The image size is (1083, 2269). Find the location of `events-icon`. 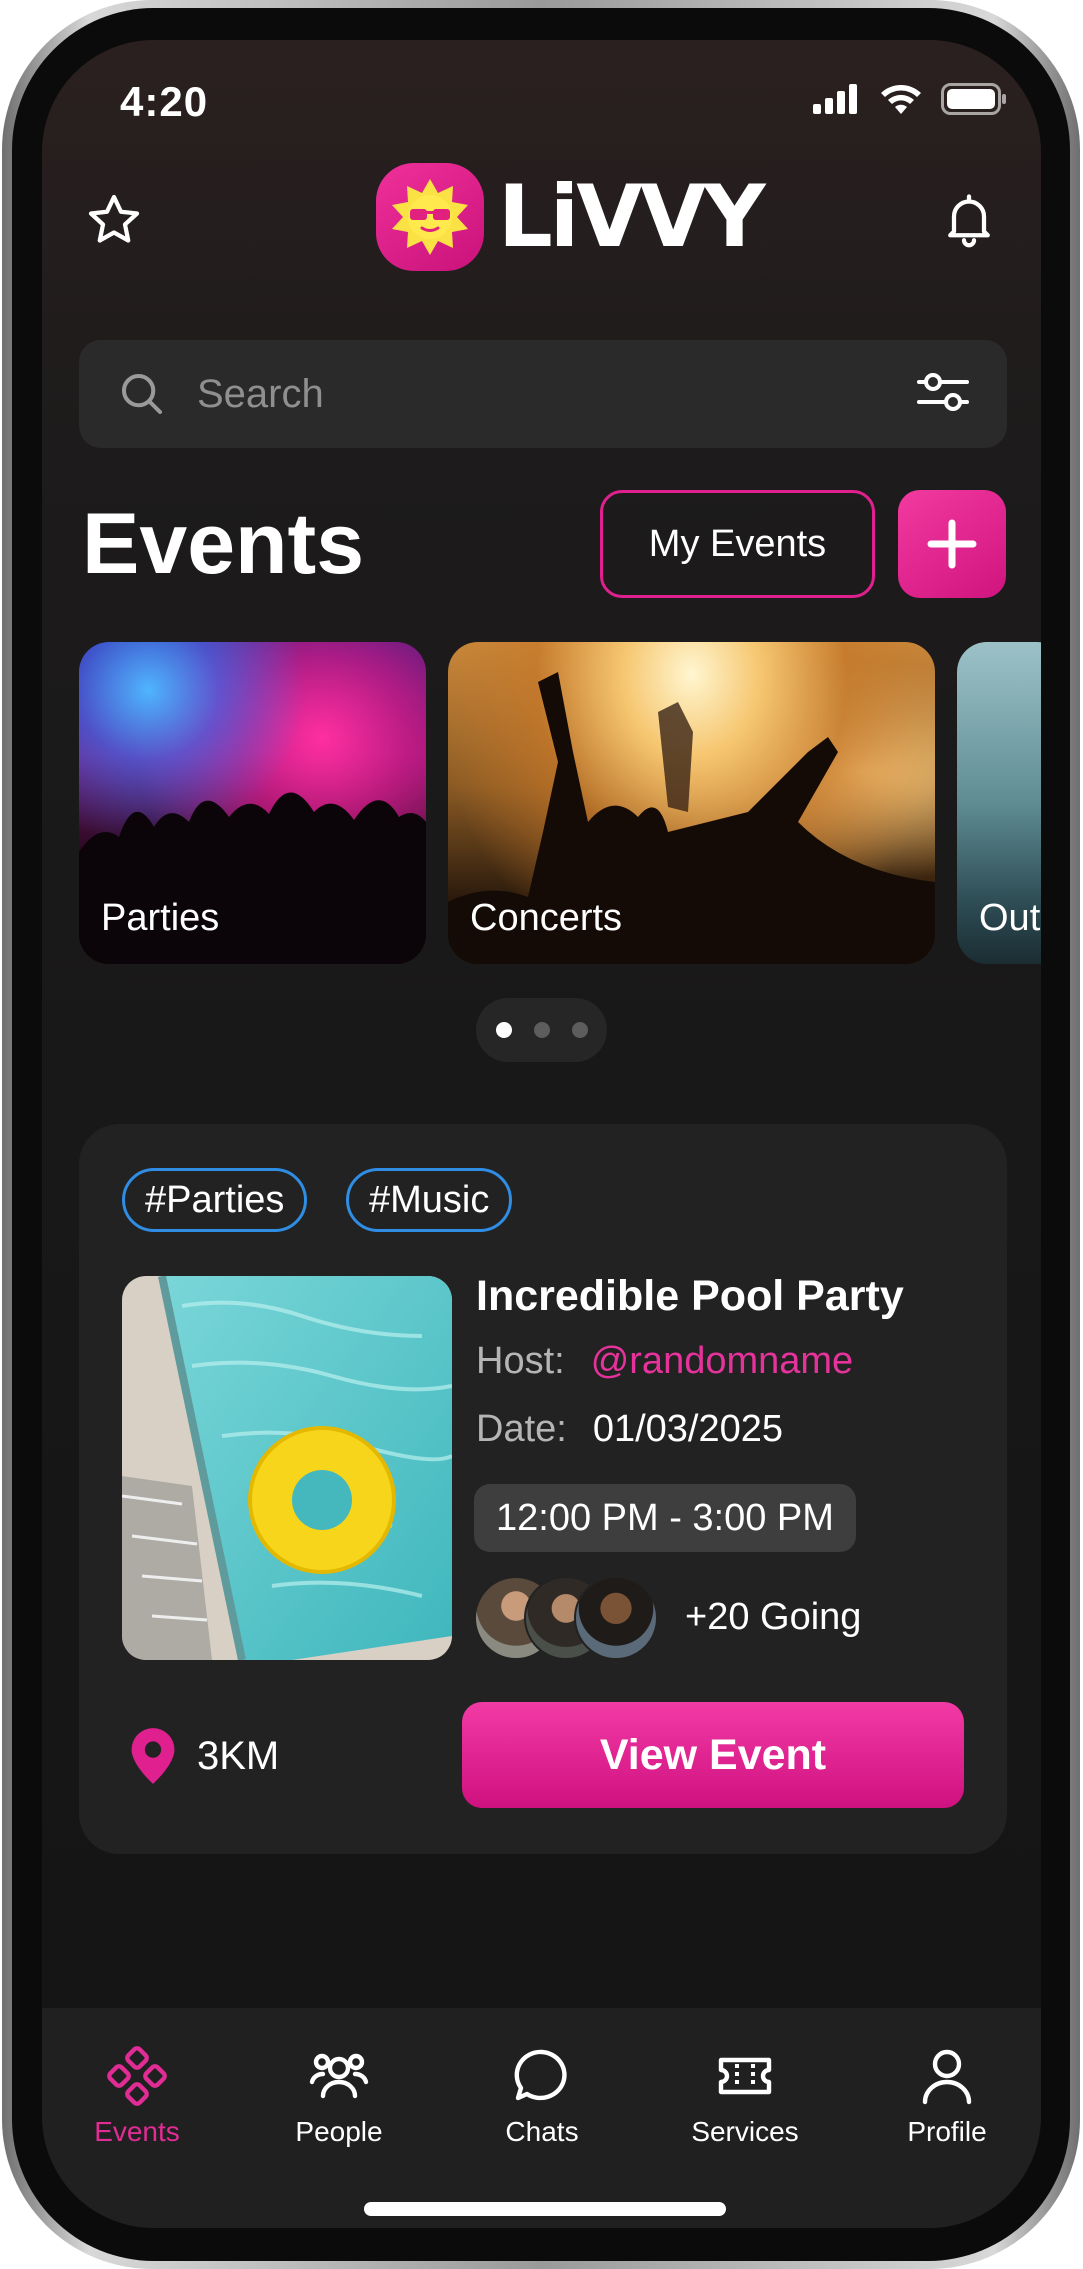

events-icon is located at coordinates (137, 2076).